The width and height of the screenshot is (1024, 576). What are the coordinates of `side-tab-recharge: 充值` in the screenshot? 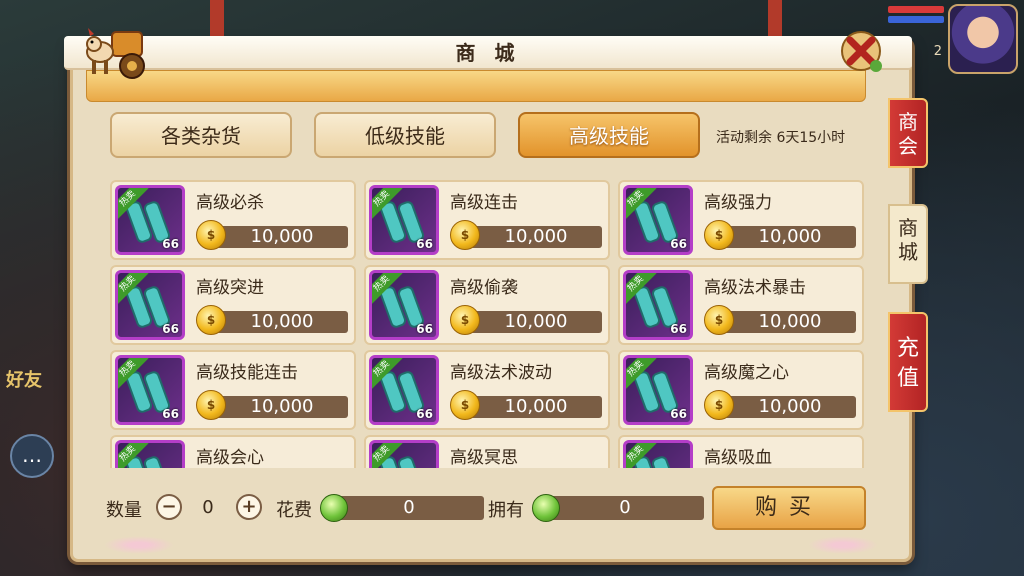 It's located at (908, 362).